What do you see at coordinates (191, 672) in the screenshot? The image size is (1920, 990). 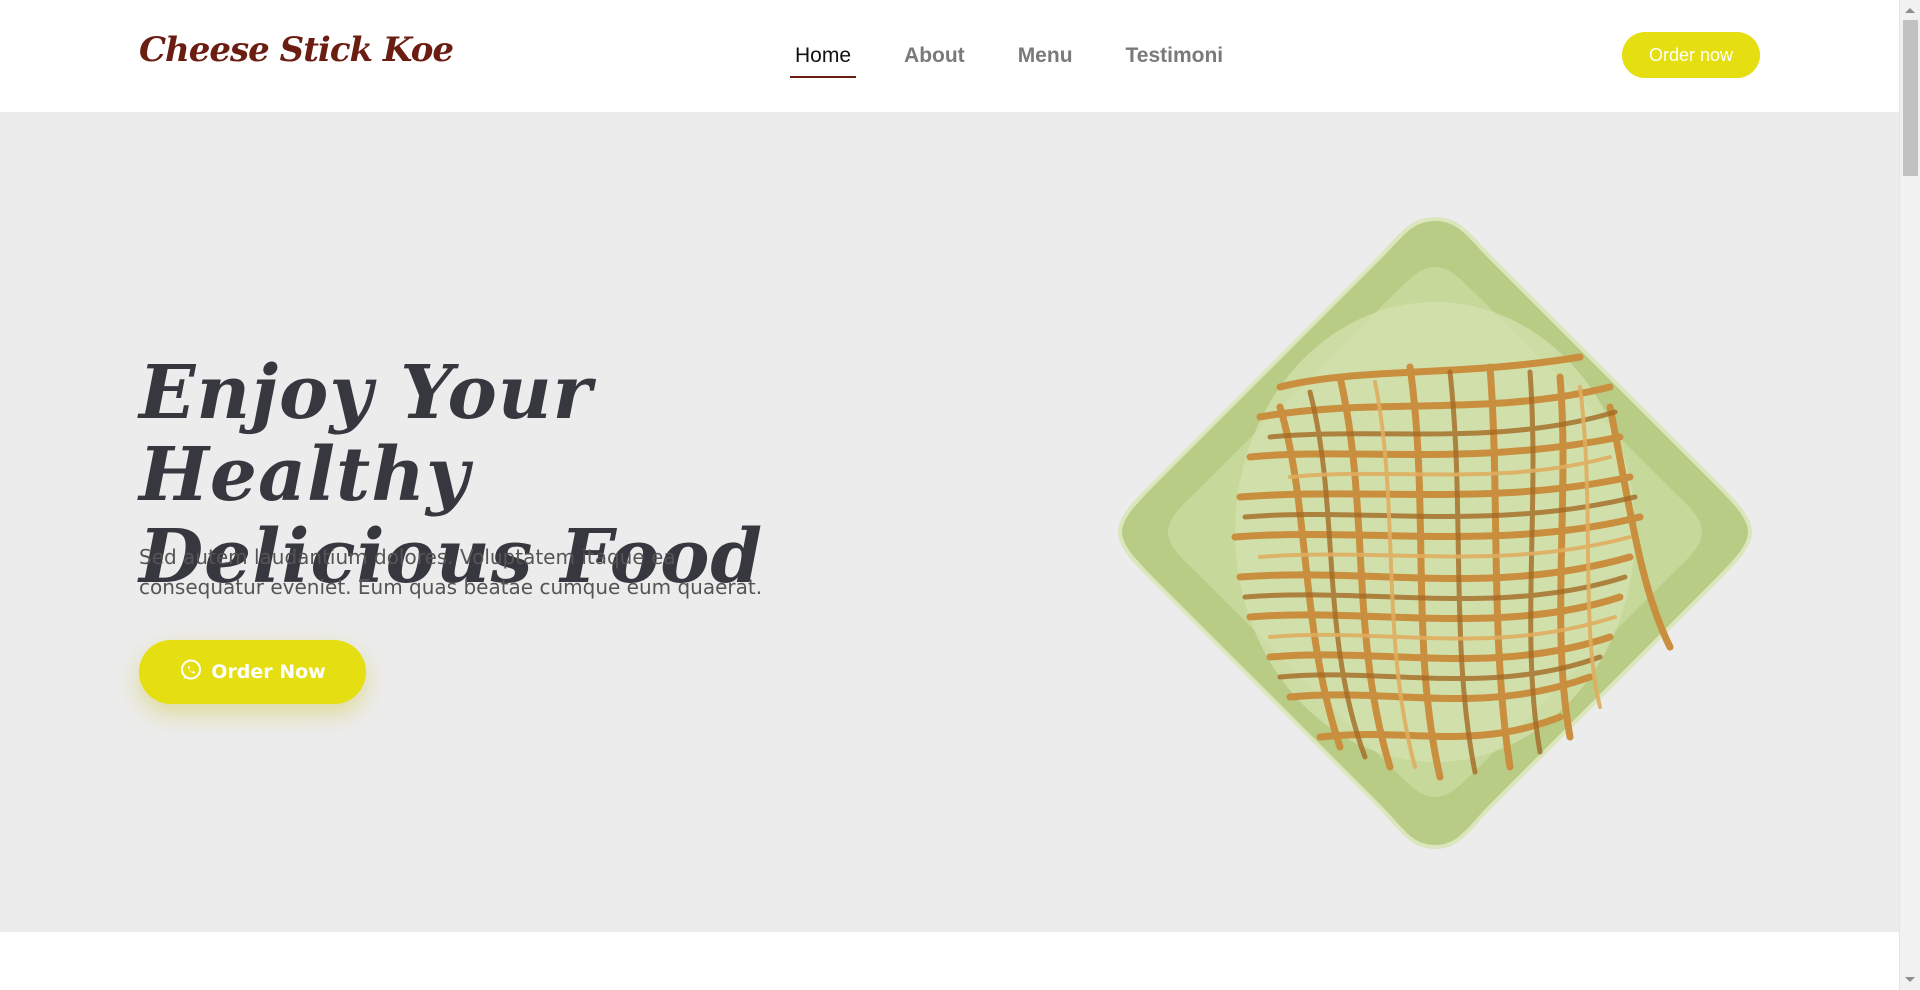 I see `whatsapp-icon` at bounding box center [191, 672].